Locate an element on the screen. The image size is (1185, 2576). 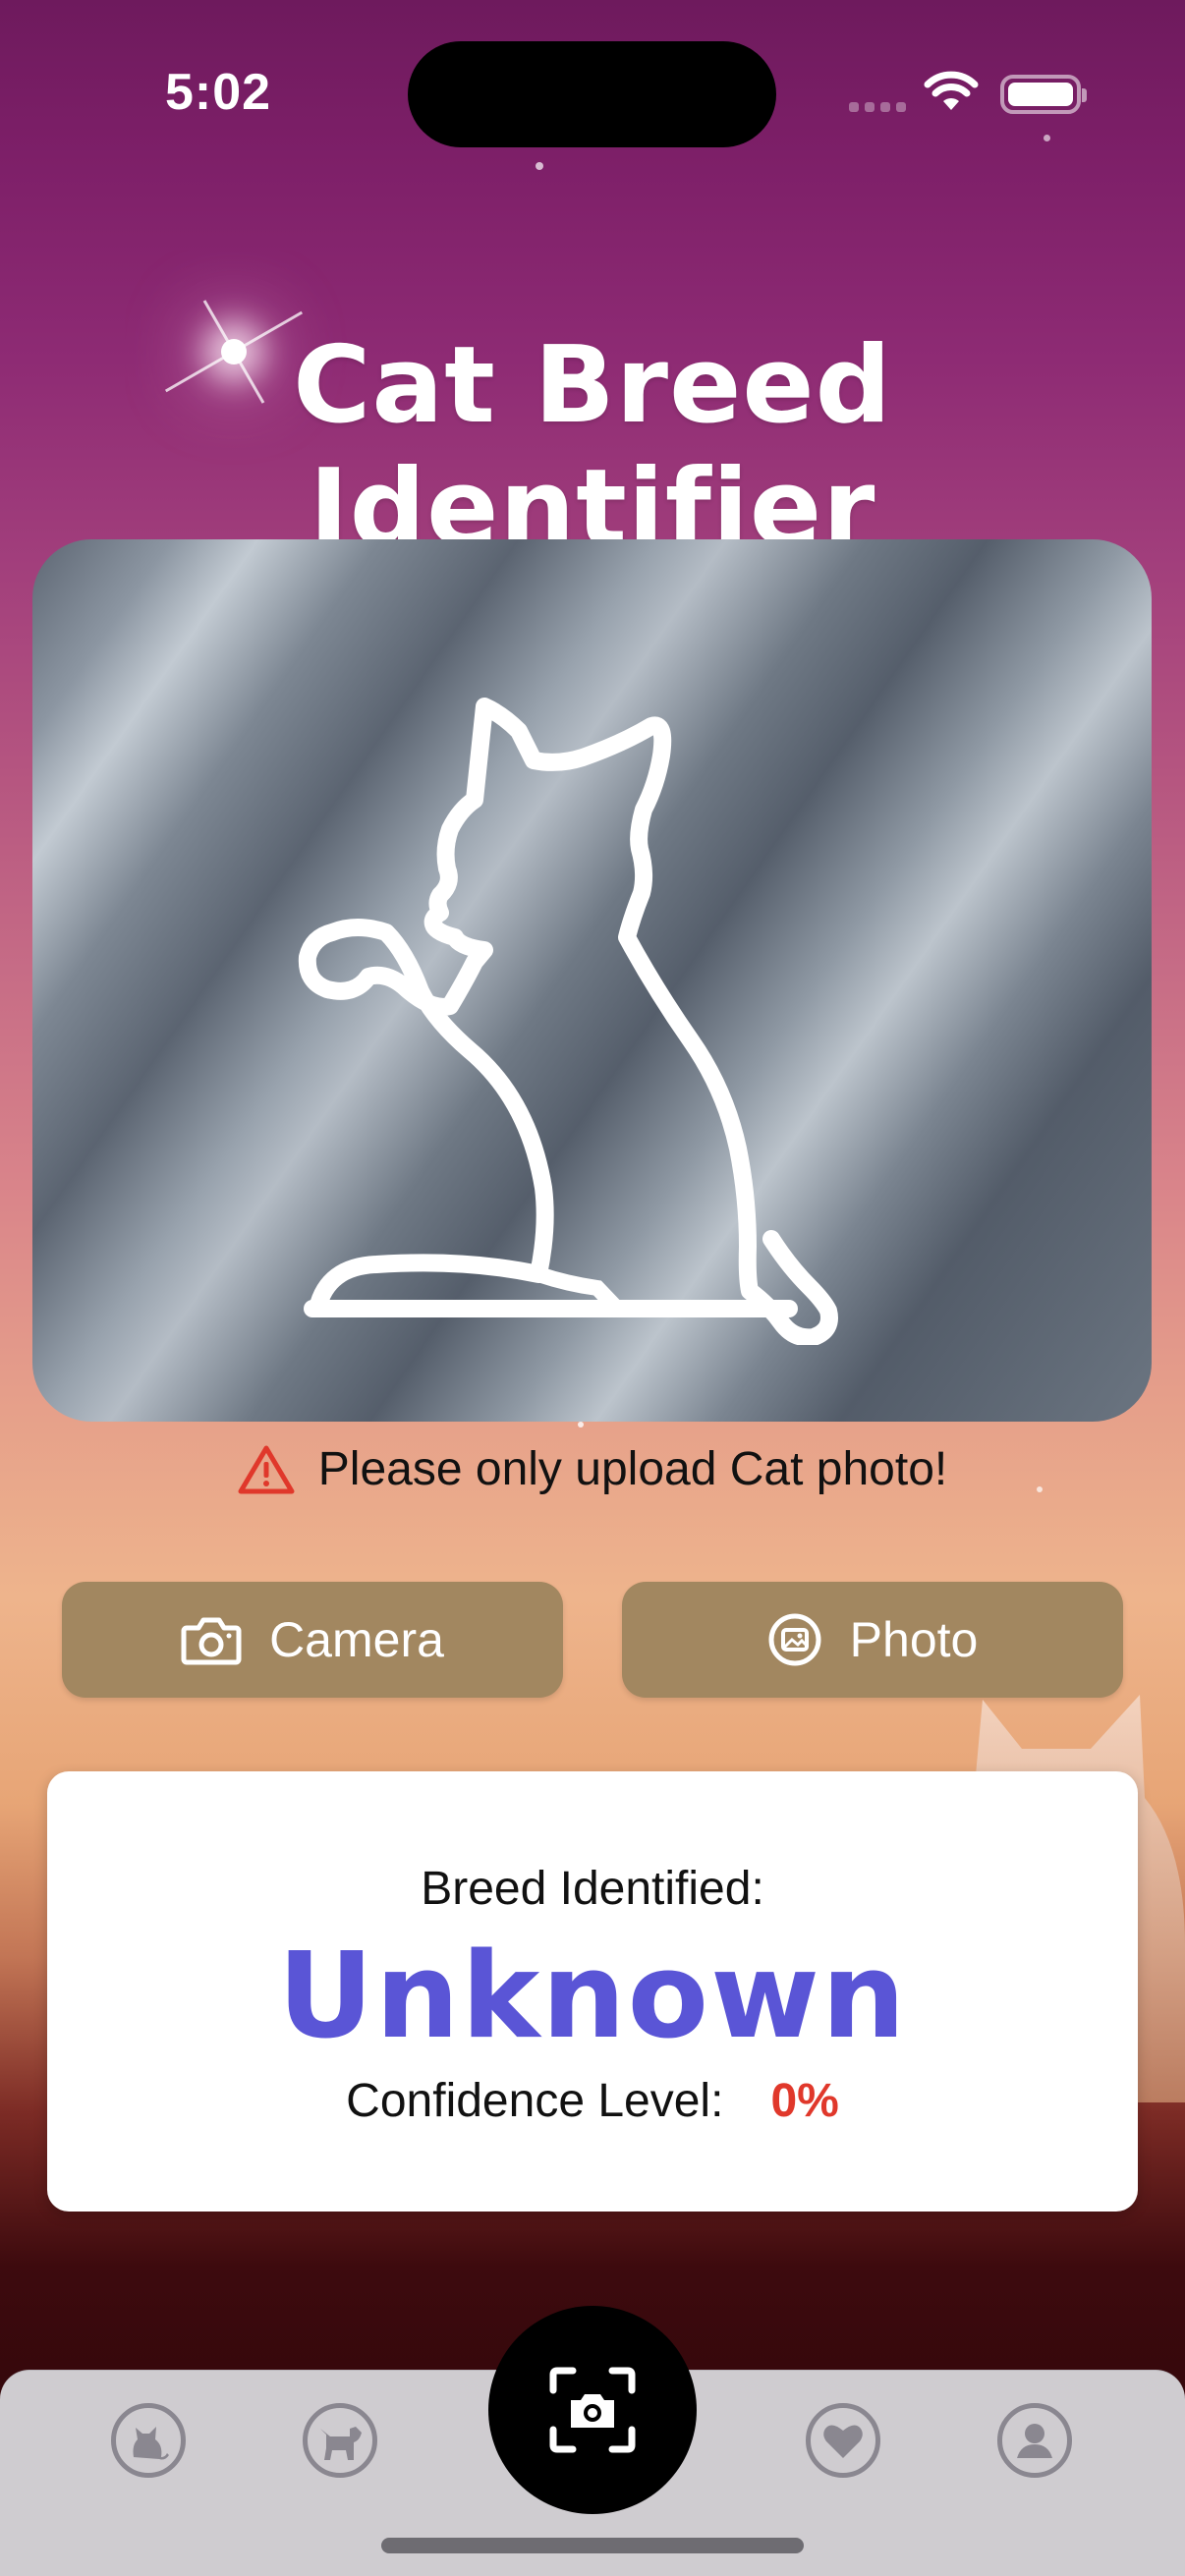
scan-tab-button is located at coordinates (592, 2410).